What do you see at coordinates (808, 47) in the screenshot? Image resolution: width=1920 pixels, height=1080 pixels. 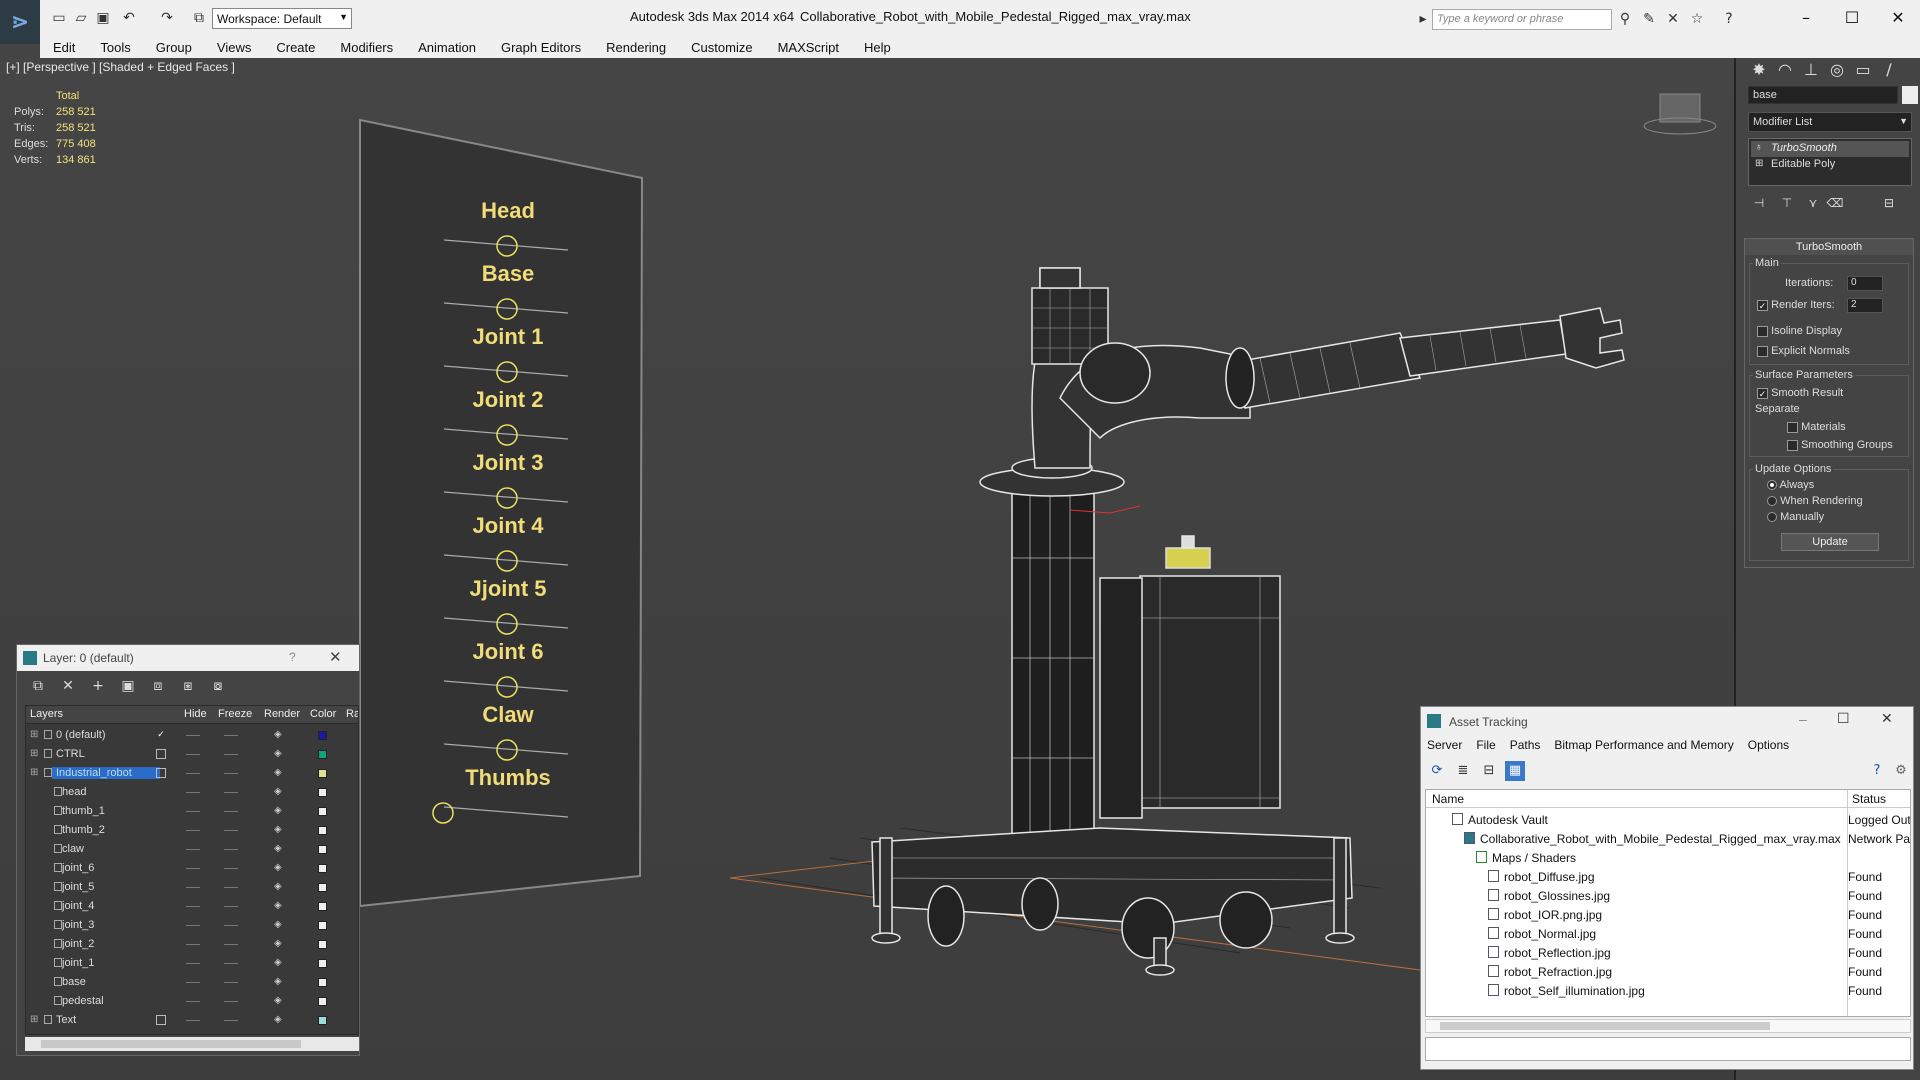 I see `menu-item-maxscript: MAXScript` at bounding box center [808, 47].